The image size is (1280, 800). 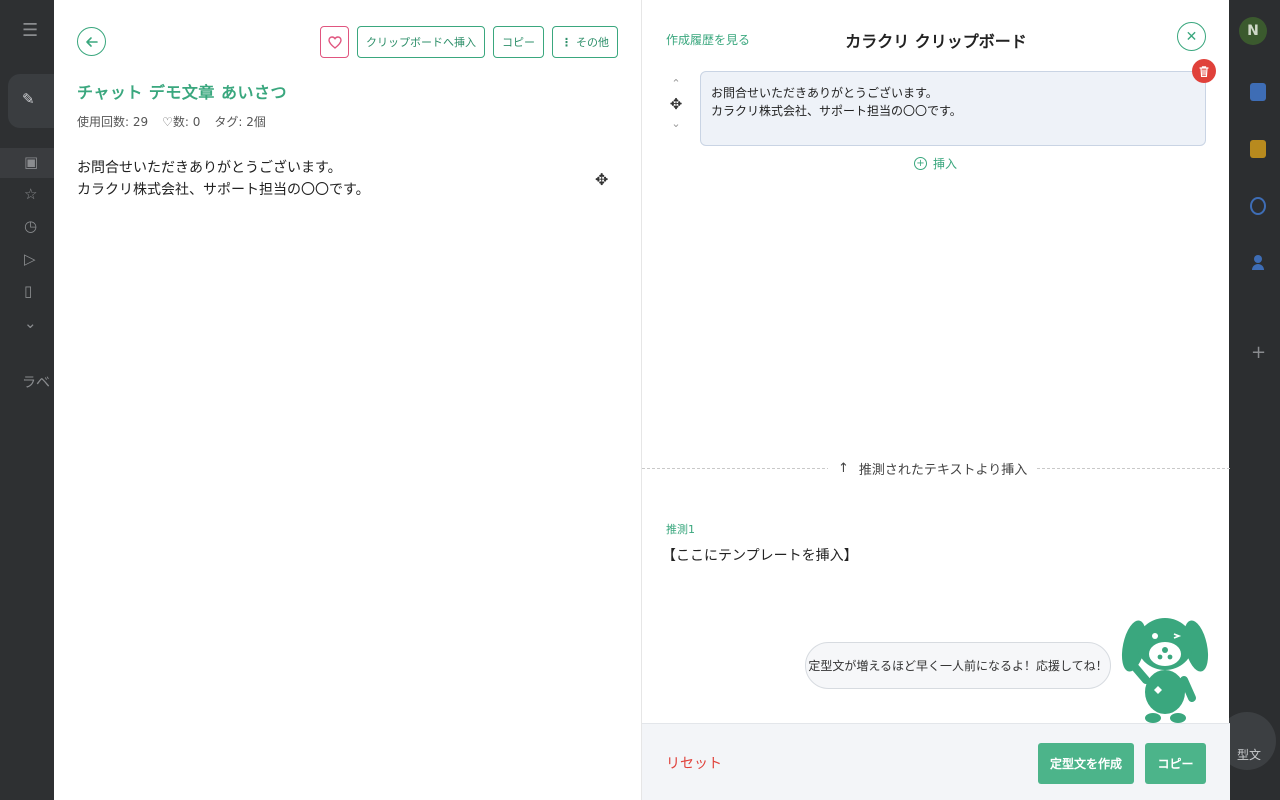 I want to click on clipboard-item-line: お問合せいただきありがとうございます。, so click(x=824, y=93).